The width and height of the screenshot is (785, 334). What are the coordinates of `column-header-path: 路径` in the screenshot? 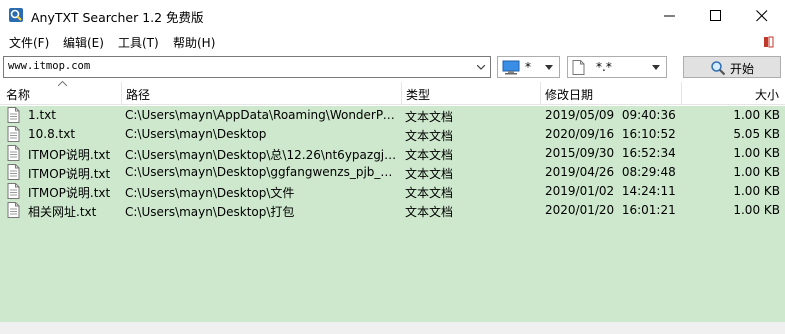 It's located at (262, 93).